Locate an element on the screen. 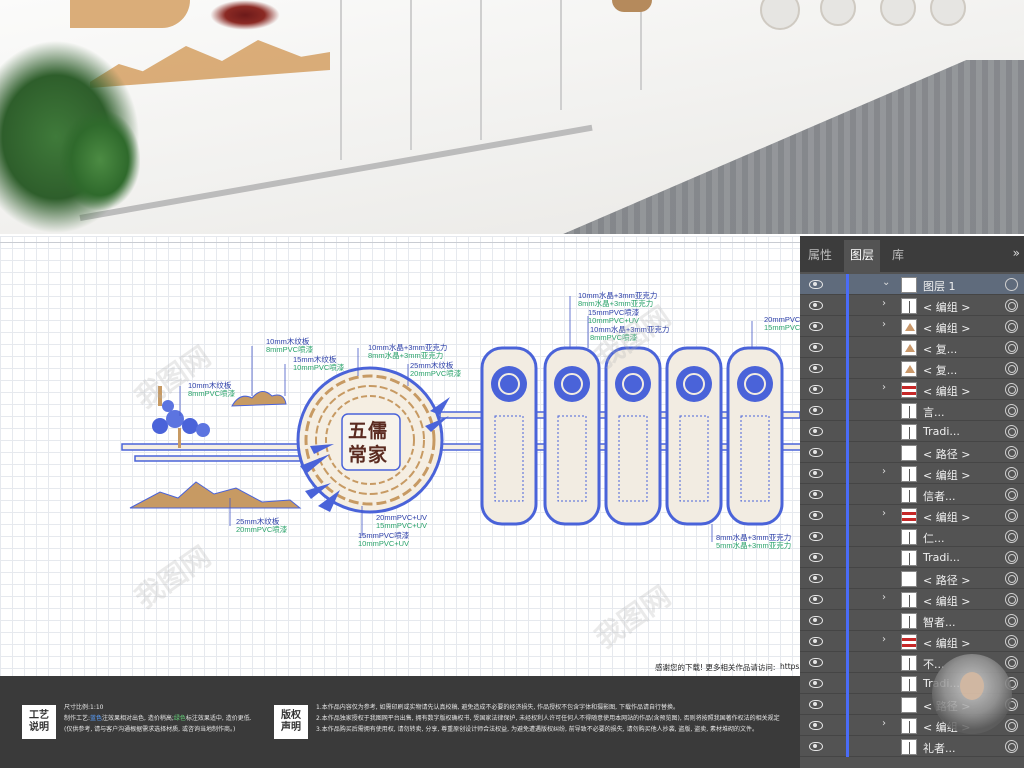 This screenshot has width=1024, height=768. layer-row: ⌄ 图层 1 is located at coordinates (912, 284).